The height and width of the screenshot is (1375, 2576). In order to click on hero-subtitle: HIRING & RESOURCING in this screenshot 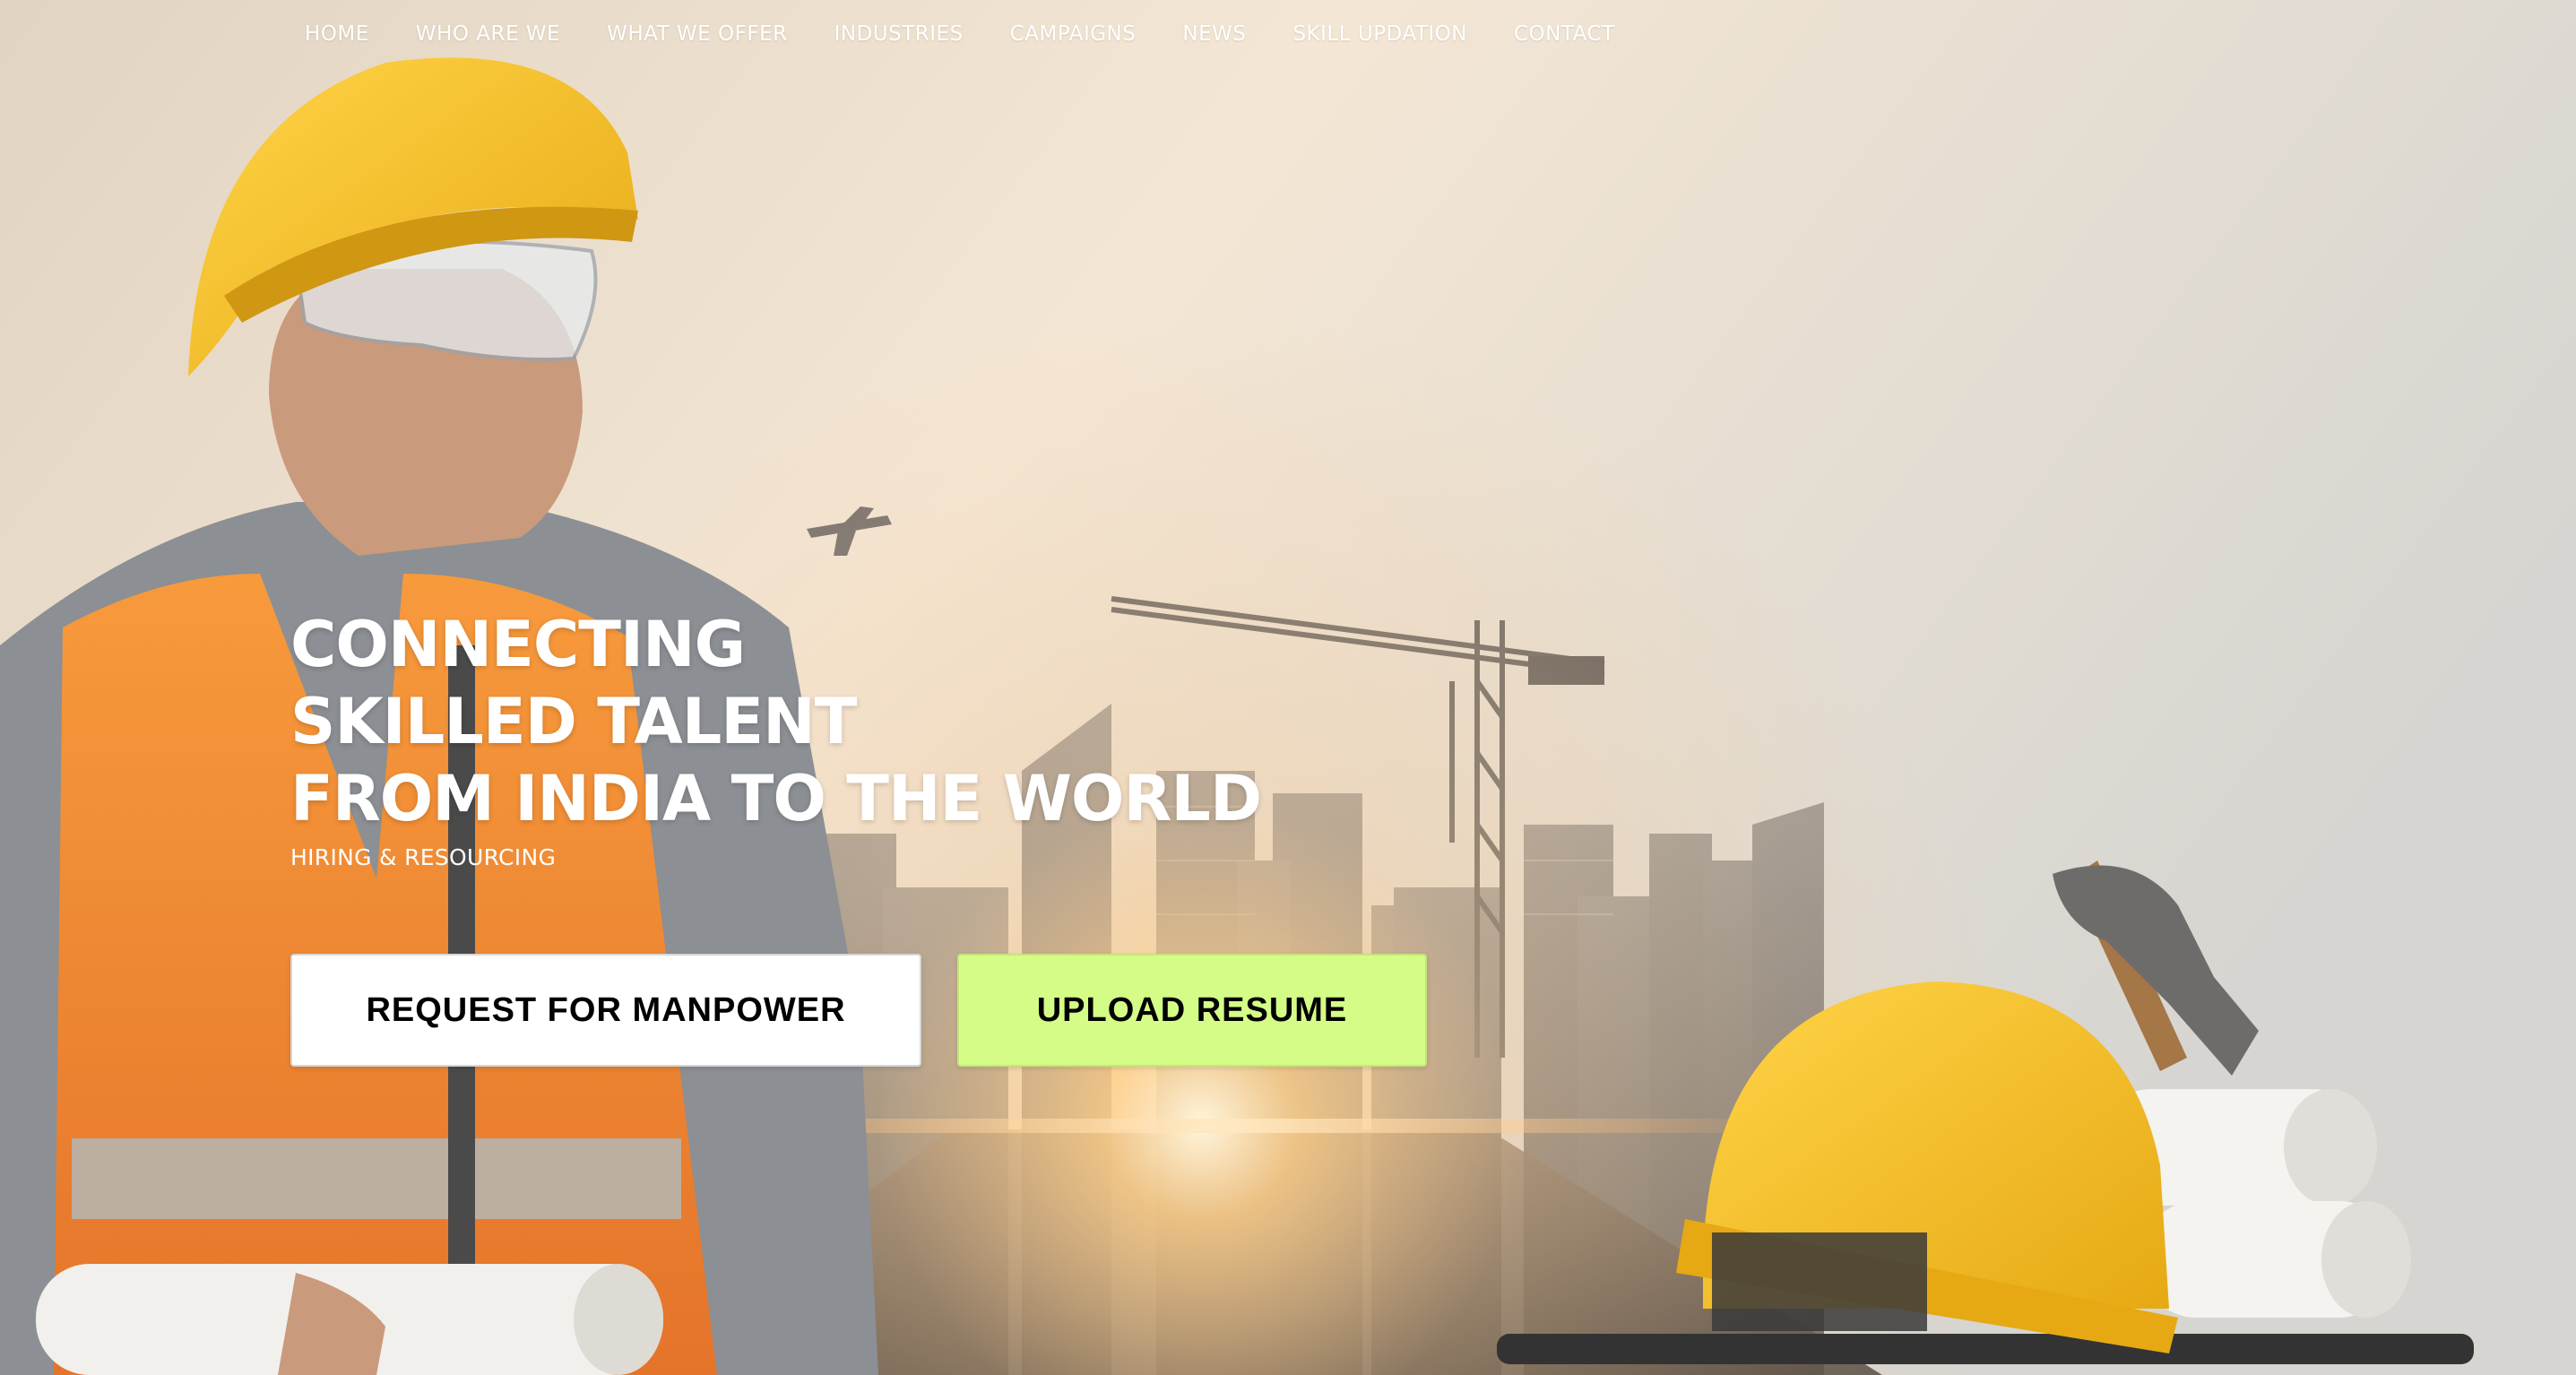, I will do `click(423, 857)`.